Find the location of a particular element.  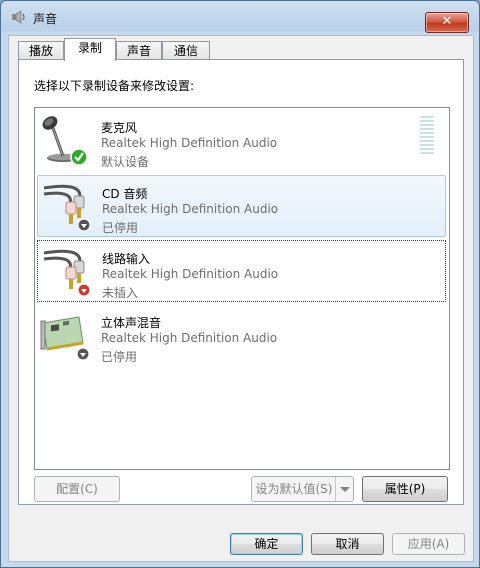

device-name: 立体声混音 is located at coordinates (131, 323).